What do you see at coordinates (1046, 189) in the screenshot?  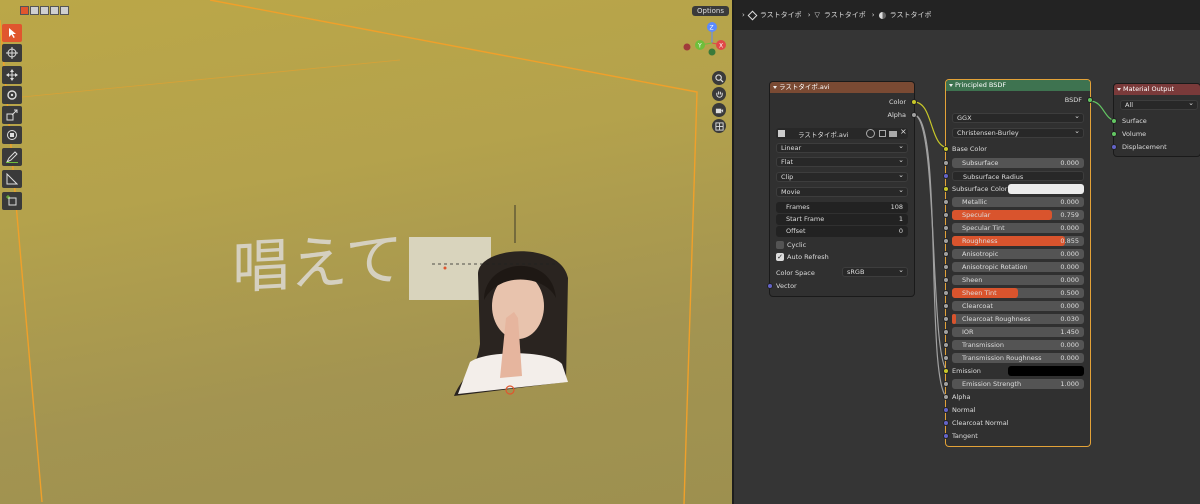 I see `subsurface-color-swatch` at bounding box center [1046, 189].